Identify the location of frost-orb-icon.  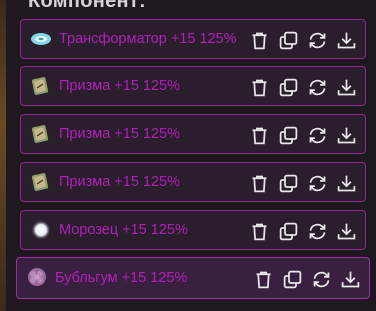
(41, 230).